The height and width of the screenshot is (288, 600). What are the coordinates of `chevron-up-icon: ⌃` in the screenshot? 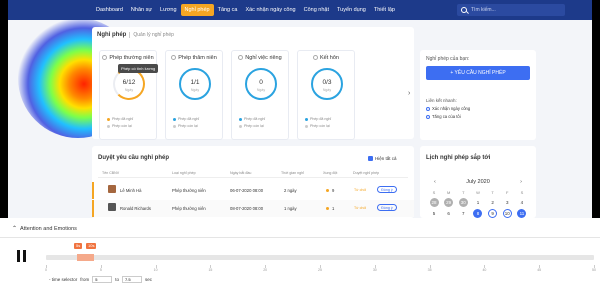 It's located at (15, 229).